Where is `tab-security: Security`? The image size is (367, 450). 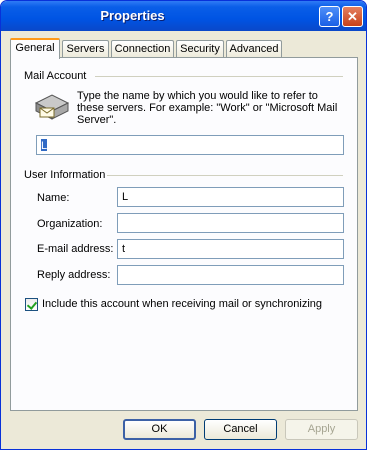
tab-security: Security is located at coordinates (200, 49).